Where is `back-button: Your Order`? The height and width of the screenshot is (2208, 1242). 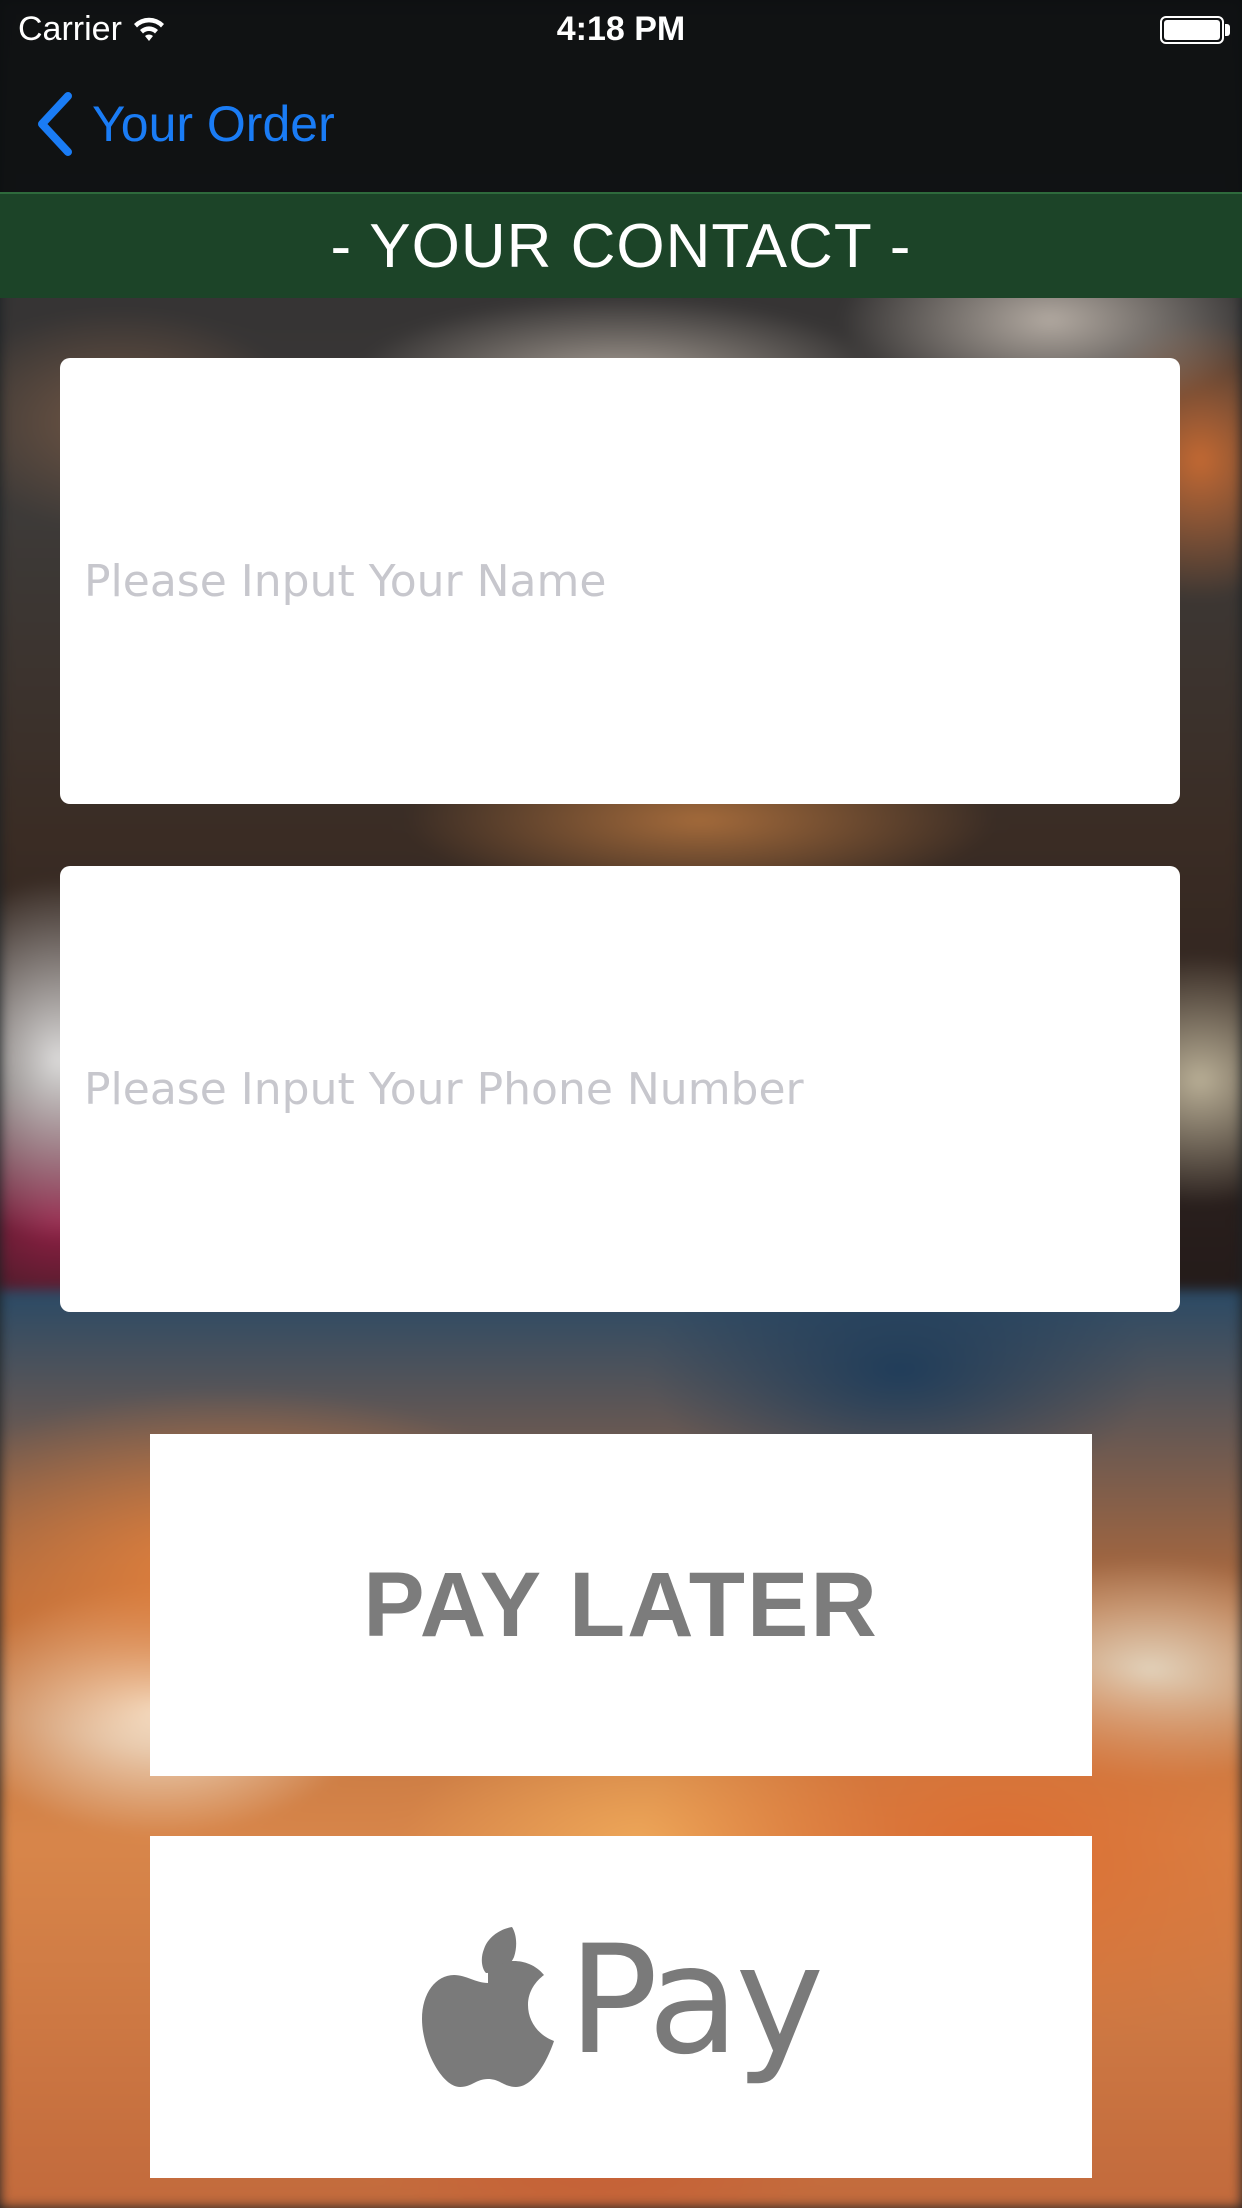
back-button: Your Order is located at coordinates (184, 124).